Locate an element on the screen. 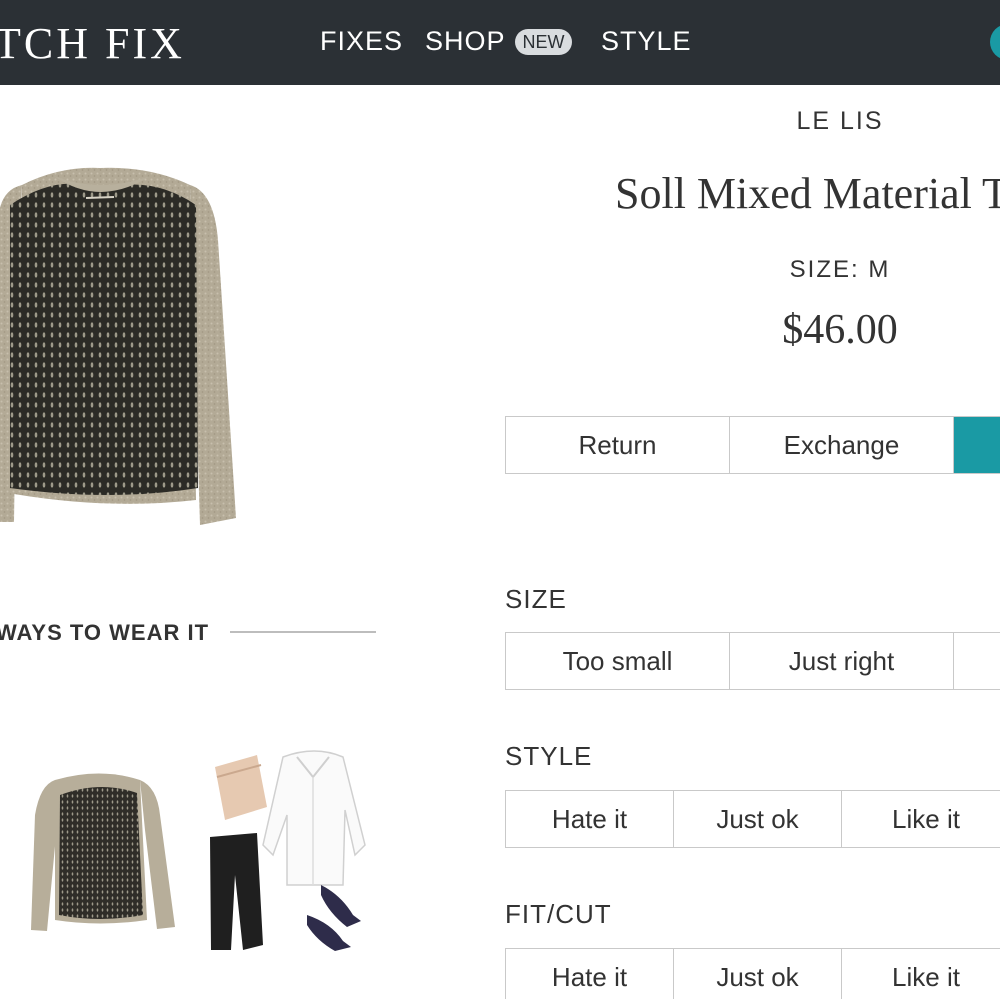 The height and width of the screenshot is (999, 1000). product-price: $46.00 is located at coordinates (840, 330).